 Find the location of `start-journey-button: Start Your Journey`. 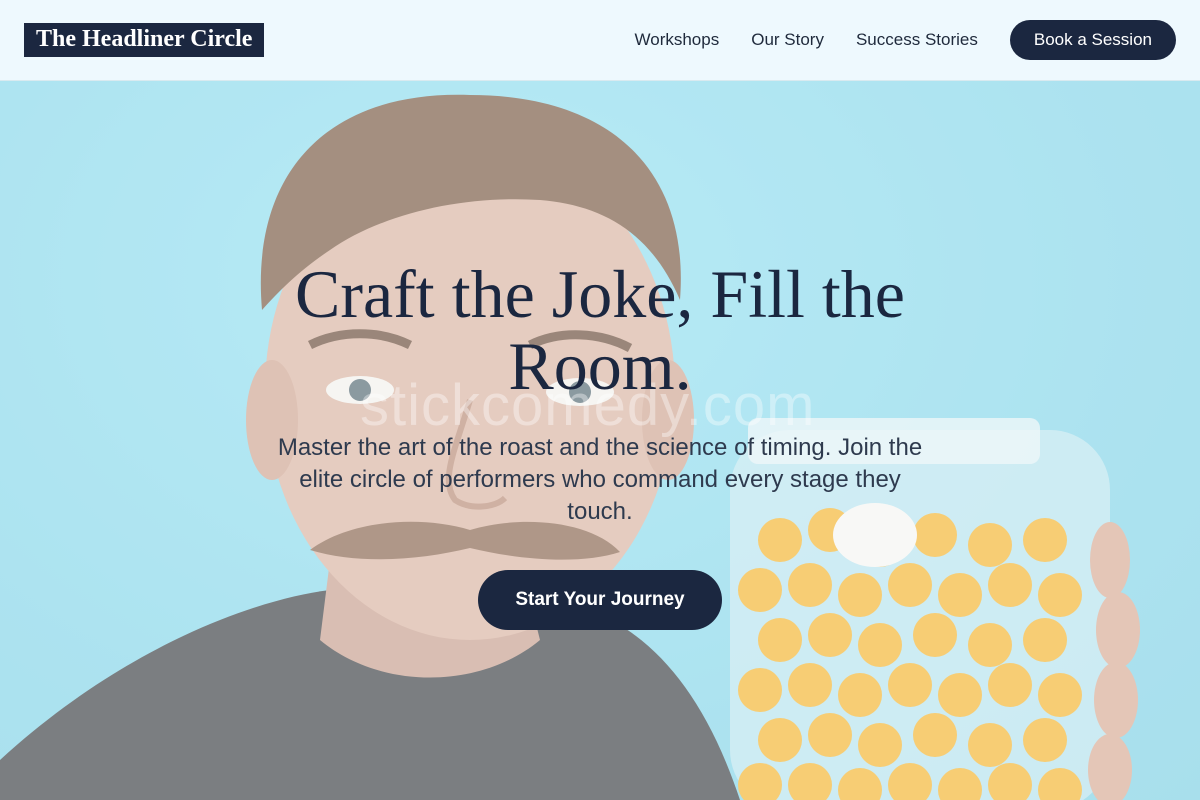

start-journey-button: Start Your Journey is located at coordinates (600, 600).